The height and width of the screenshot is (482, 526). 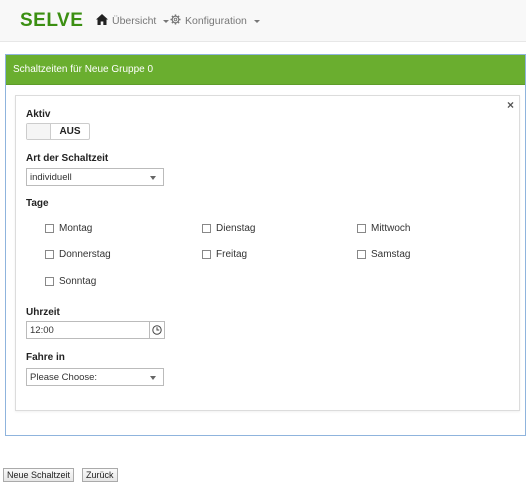 What do you see at coordinates (95, 177) in the screenshot?
I see `art-select: individuell` at bounding box center [95, 177].